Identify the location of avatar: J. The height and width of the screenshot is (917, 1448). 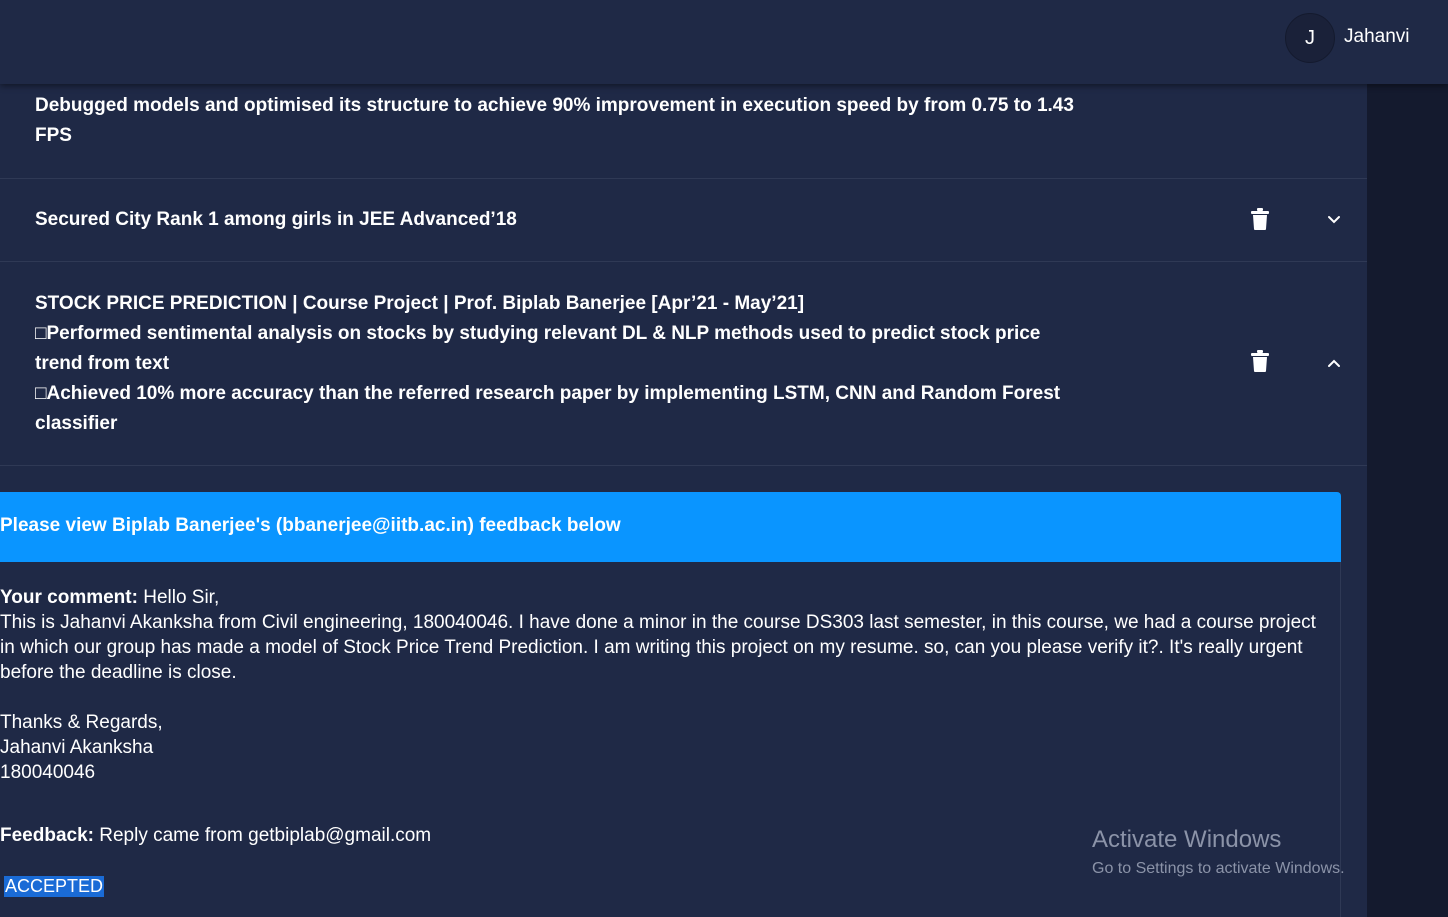
(1310, 38).